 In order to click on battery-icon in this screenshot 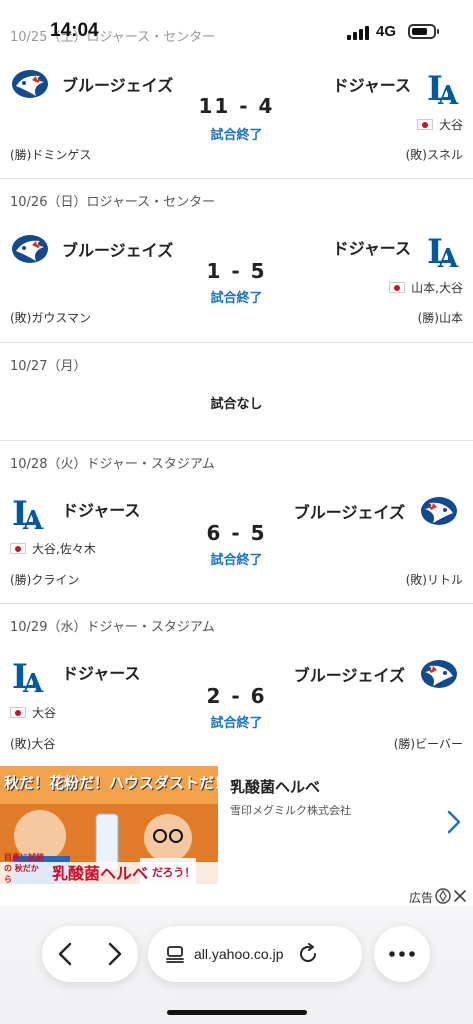, I will do `click(423, 31)`.